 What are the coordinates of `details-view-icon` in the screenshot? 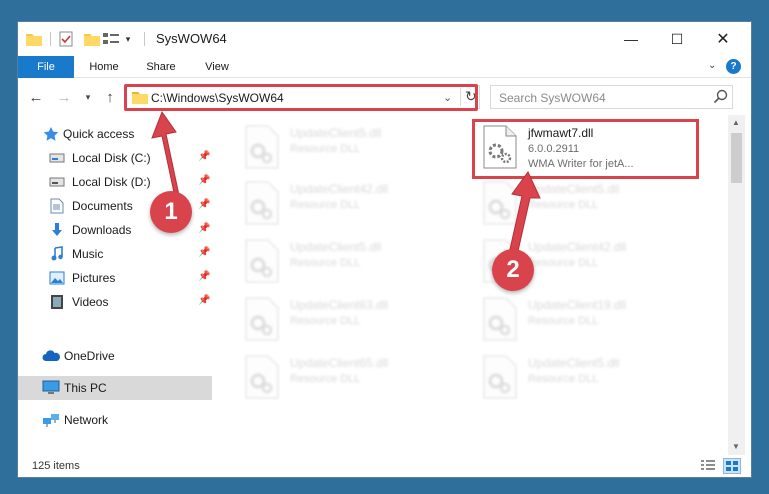 It's located at (708, 466).